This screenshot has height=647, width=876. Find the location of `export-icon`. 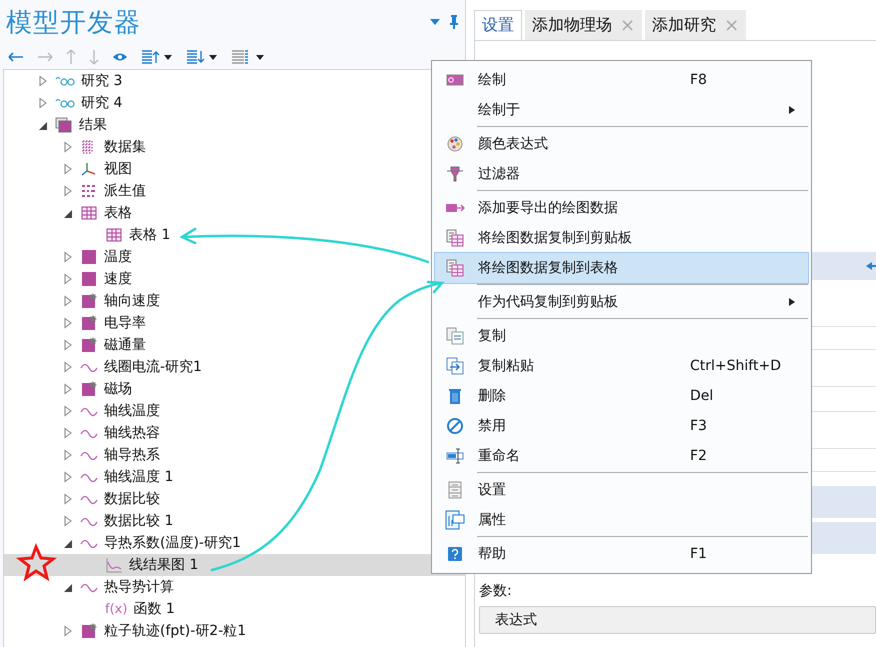

export-icon is located at coordinates (455, 208).